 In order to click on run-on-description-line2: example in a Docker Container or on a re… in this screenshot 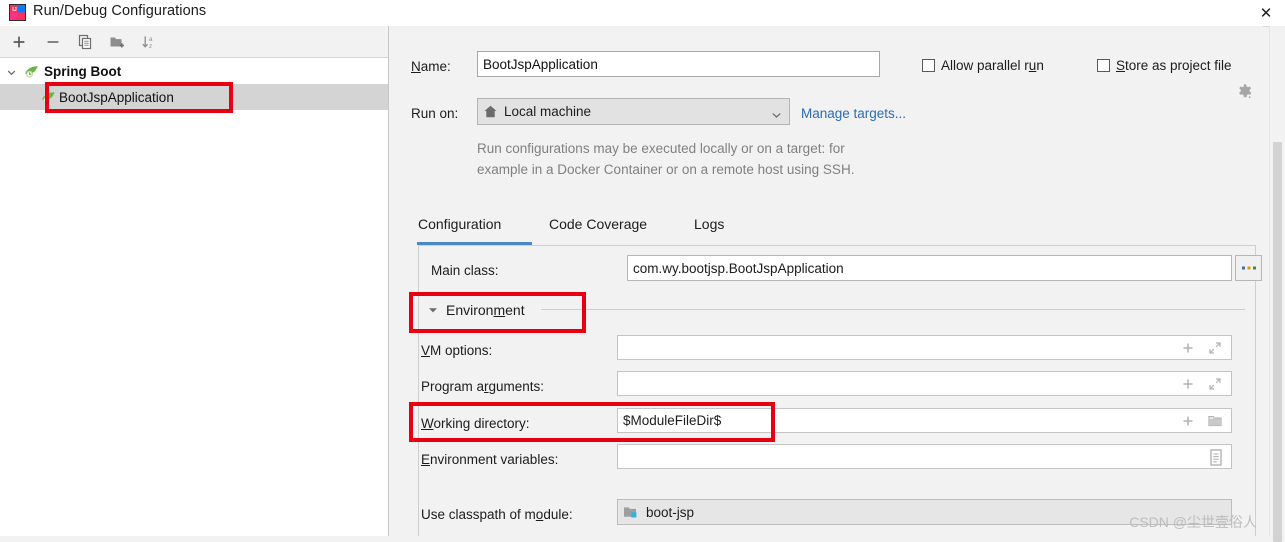, I will do `click(666, 169)`.